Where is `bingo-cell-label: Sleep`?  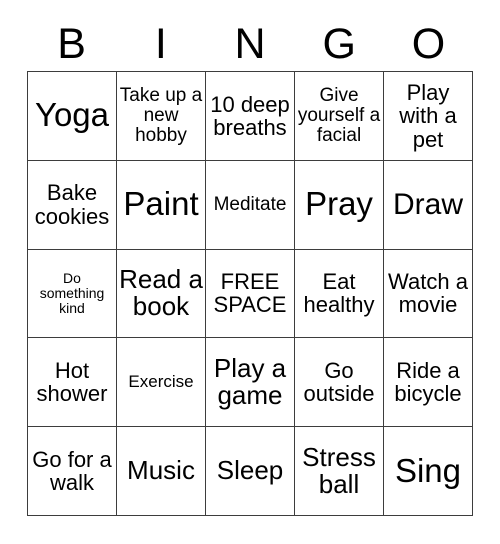
bingo-cell-label: Sleep is located at coordinates (250, 470).